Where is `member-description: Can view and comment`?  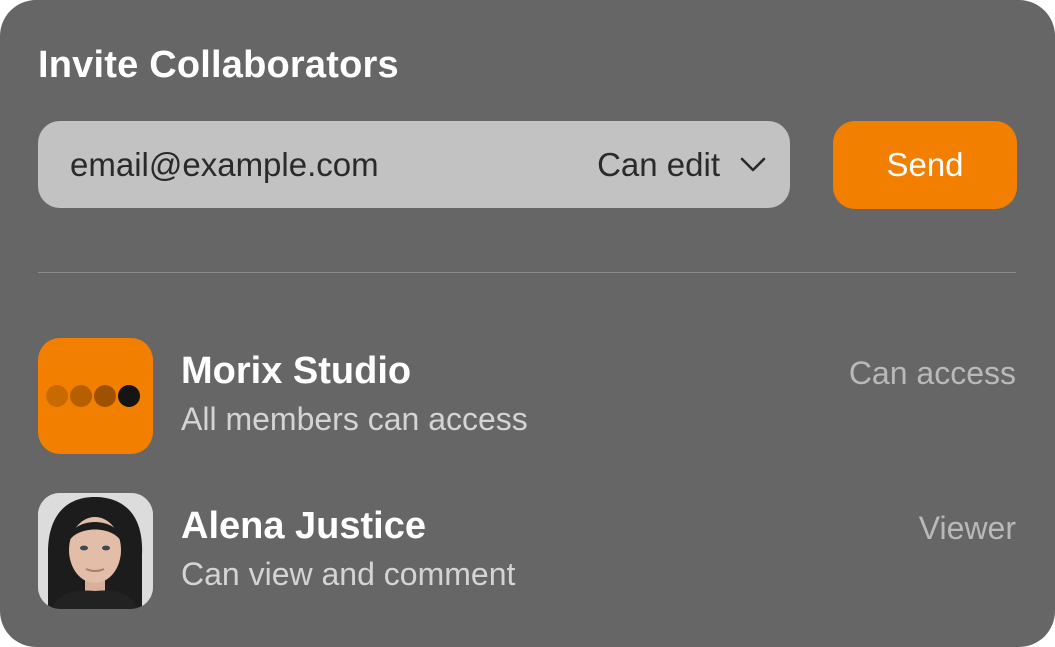
member-description: Can view and comment is located at coordinates (348, 574).